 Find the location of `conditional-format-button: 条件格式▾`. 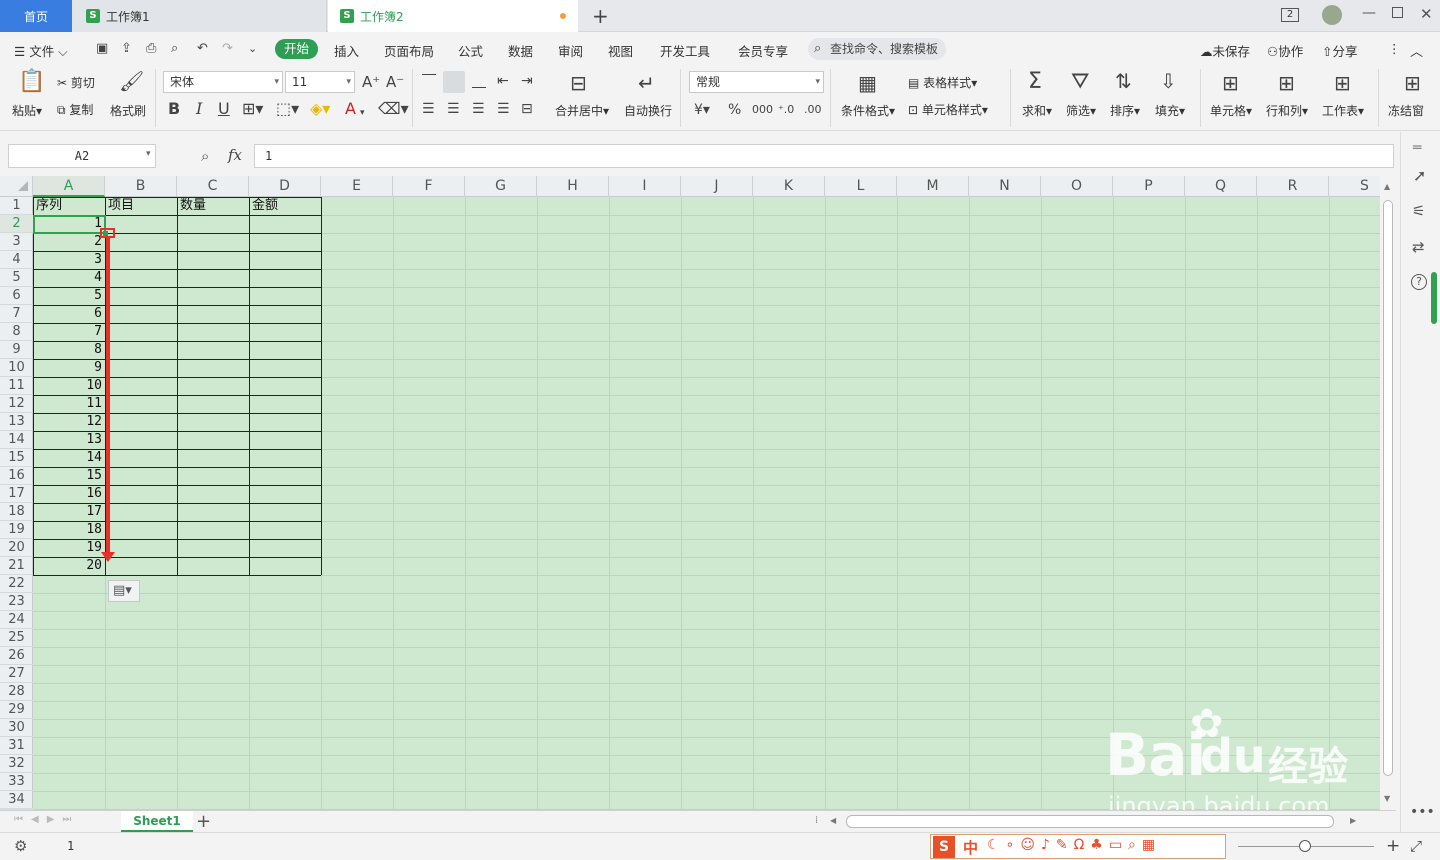

conditional-format-button: 条件格式▾ is located at coordinates (868, 110).